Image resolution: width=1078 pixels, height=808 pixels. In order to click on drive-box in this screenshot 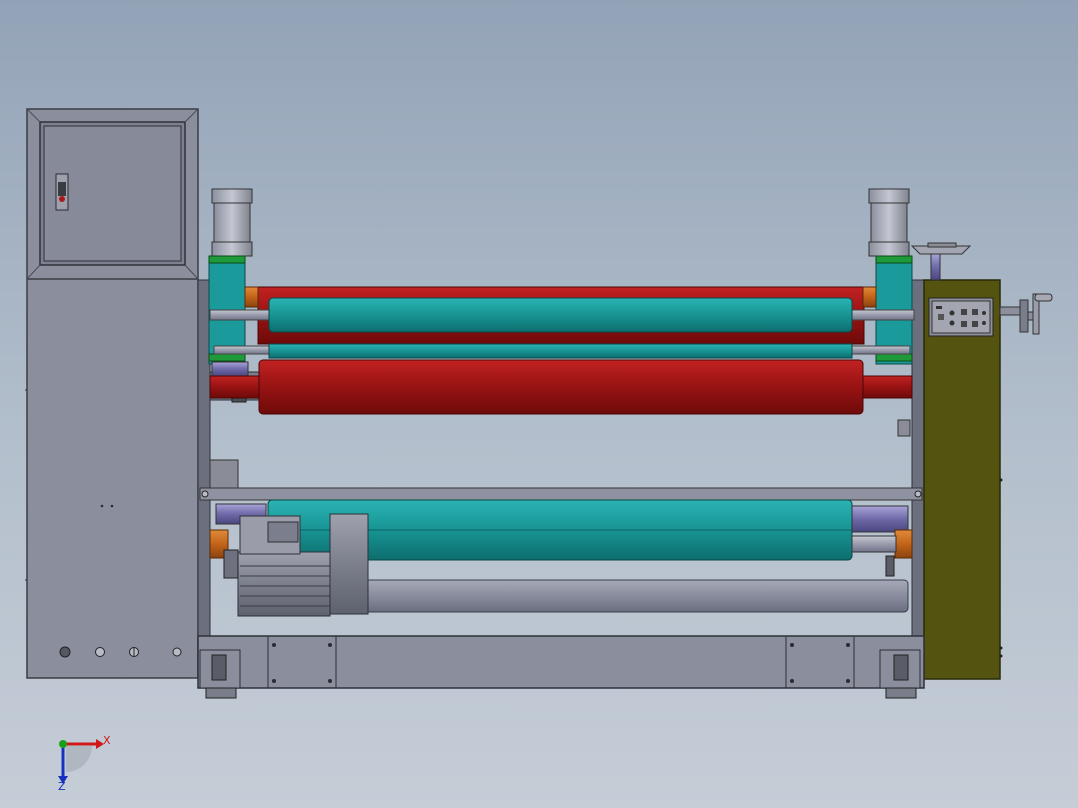, I will do `click(988, 479)`.